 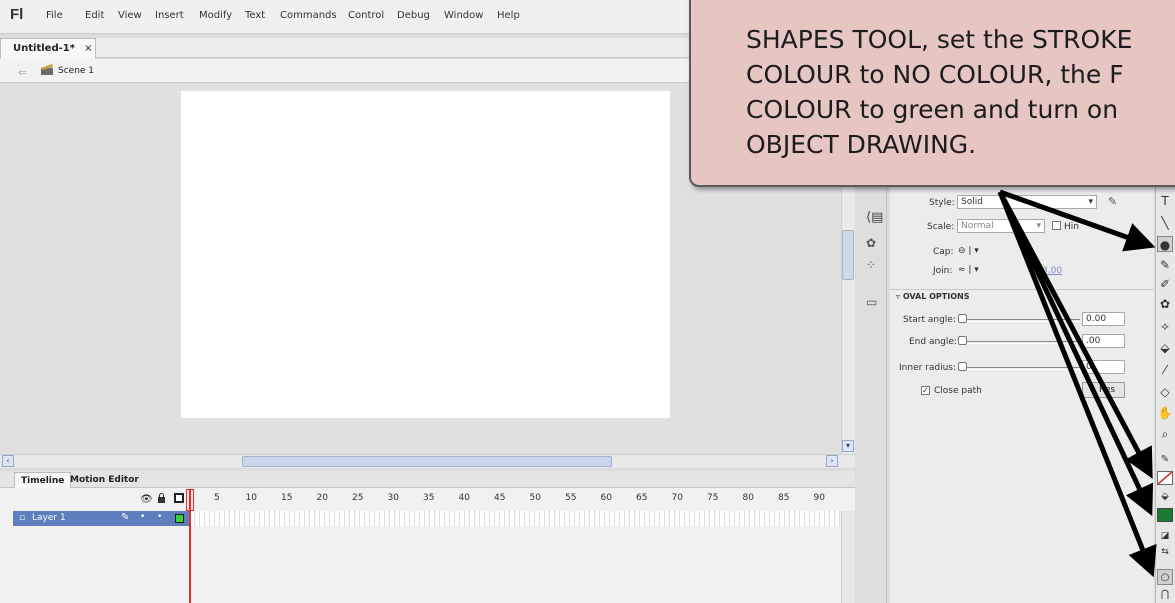 I want to click on menu-insert: Insert, so click(x=169, y=15).